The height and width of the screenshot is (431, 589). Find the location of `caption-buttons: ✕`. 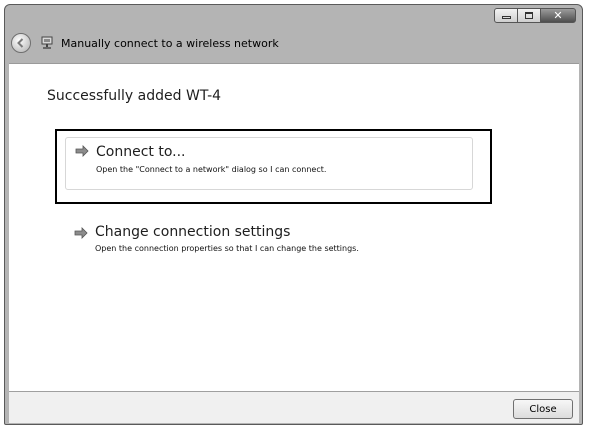

caption-buttons: ✕ is located at coordinates (535, 15).